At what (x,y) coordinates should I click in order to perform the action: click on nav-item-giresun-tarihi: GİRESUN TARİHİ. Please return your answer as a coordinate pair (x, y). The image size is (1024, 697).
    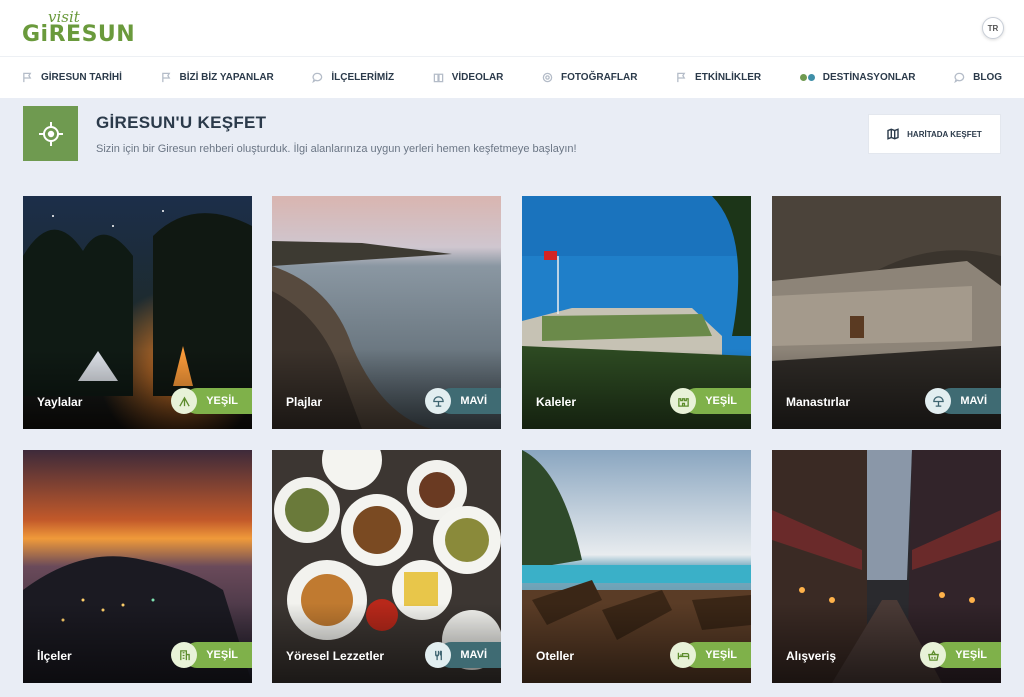
    Looking at the image, I should click on (72, 77).